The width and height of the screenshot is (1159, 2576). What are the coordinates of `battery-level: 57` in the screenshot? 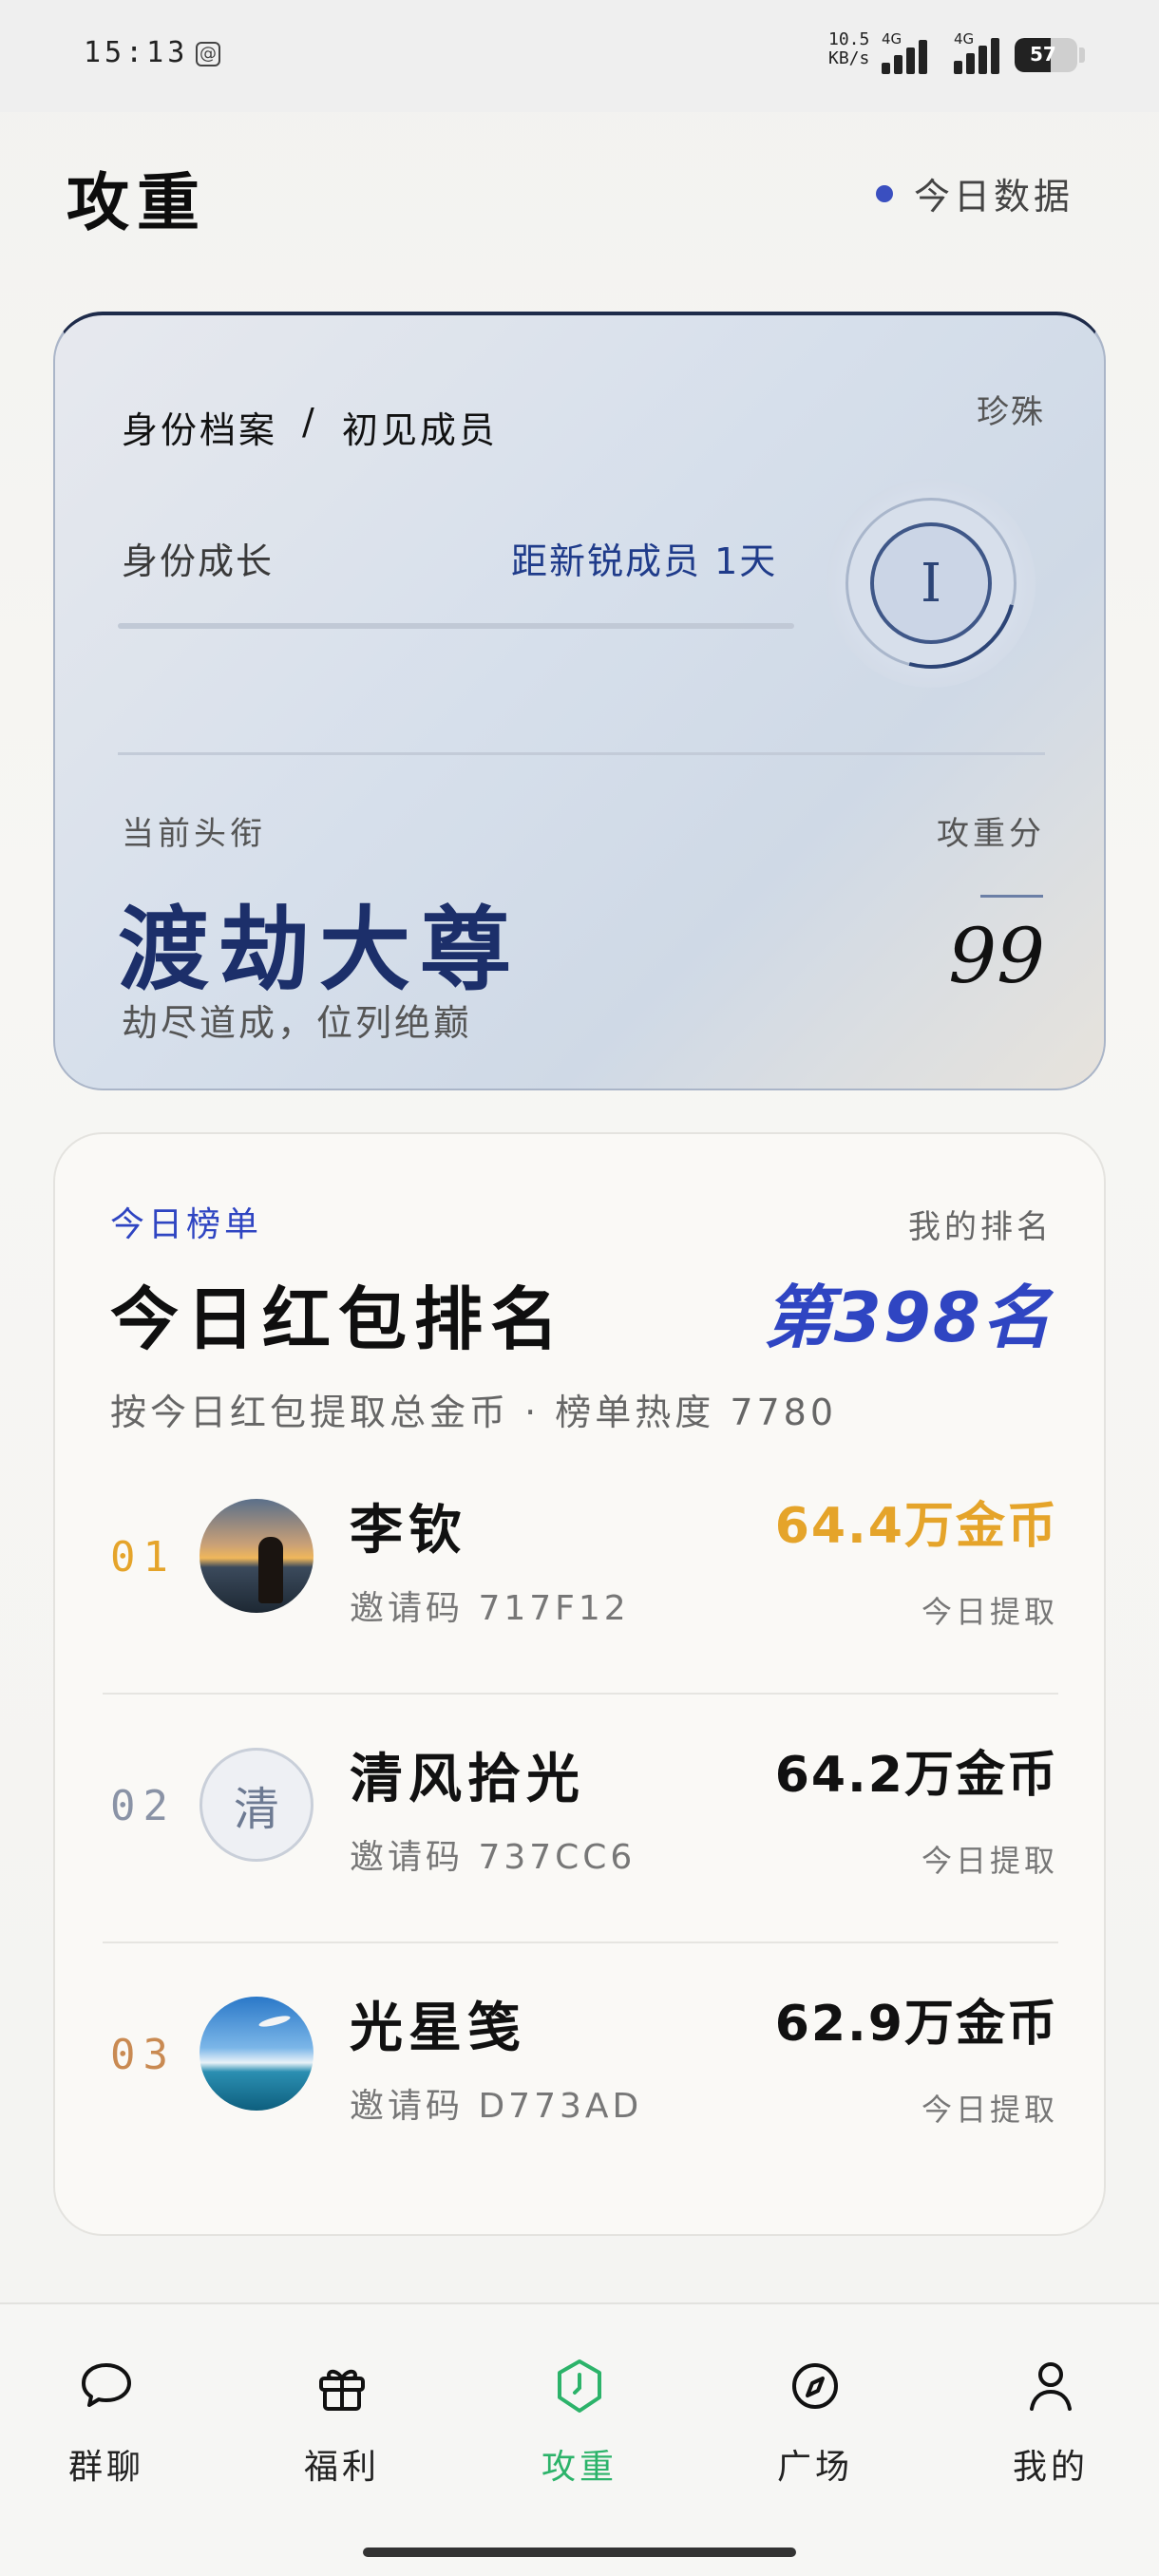 It's located at (1043, 54).